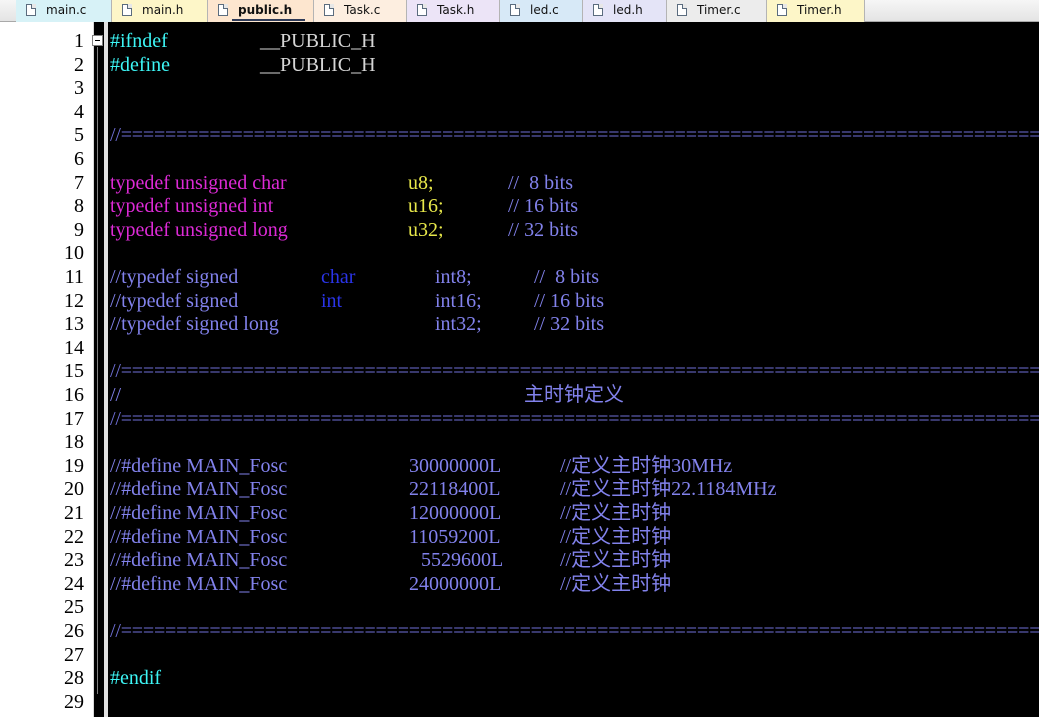 This screenshot has height=717, width=1039. Describe the element at coordinates (318, 41) in the screenshot. I see `macro-name: __PUBLIC_H` at that location.